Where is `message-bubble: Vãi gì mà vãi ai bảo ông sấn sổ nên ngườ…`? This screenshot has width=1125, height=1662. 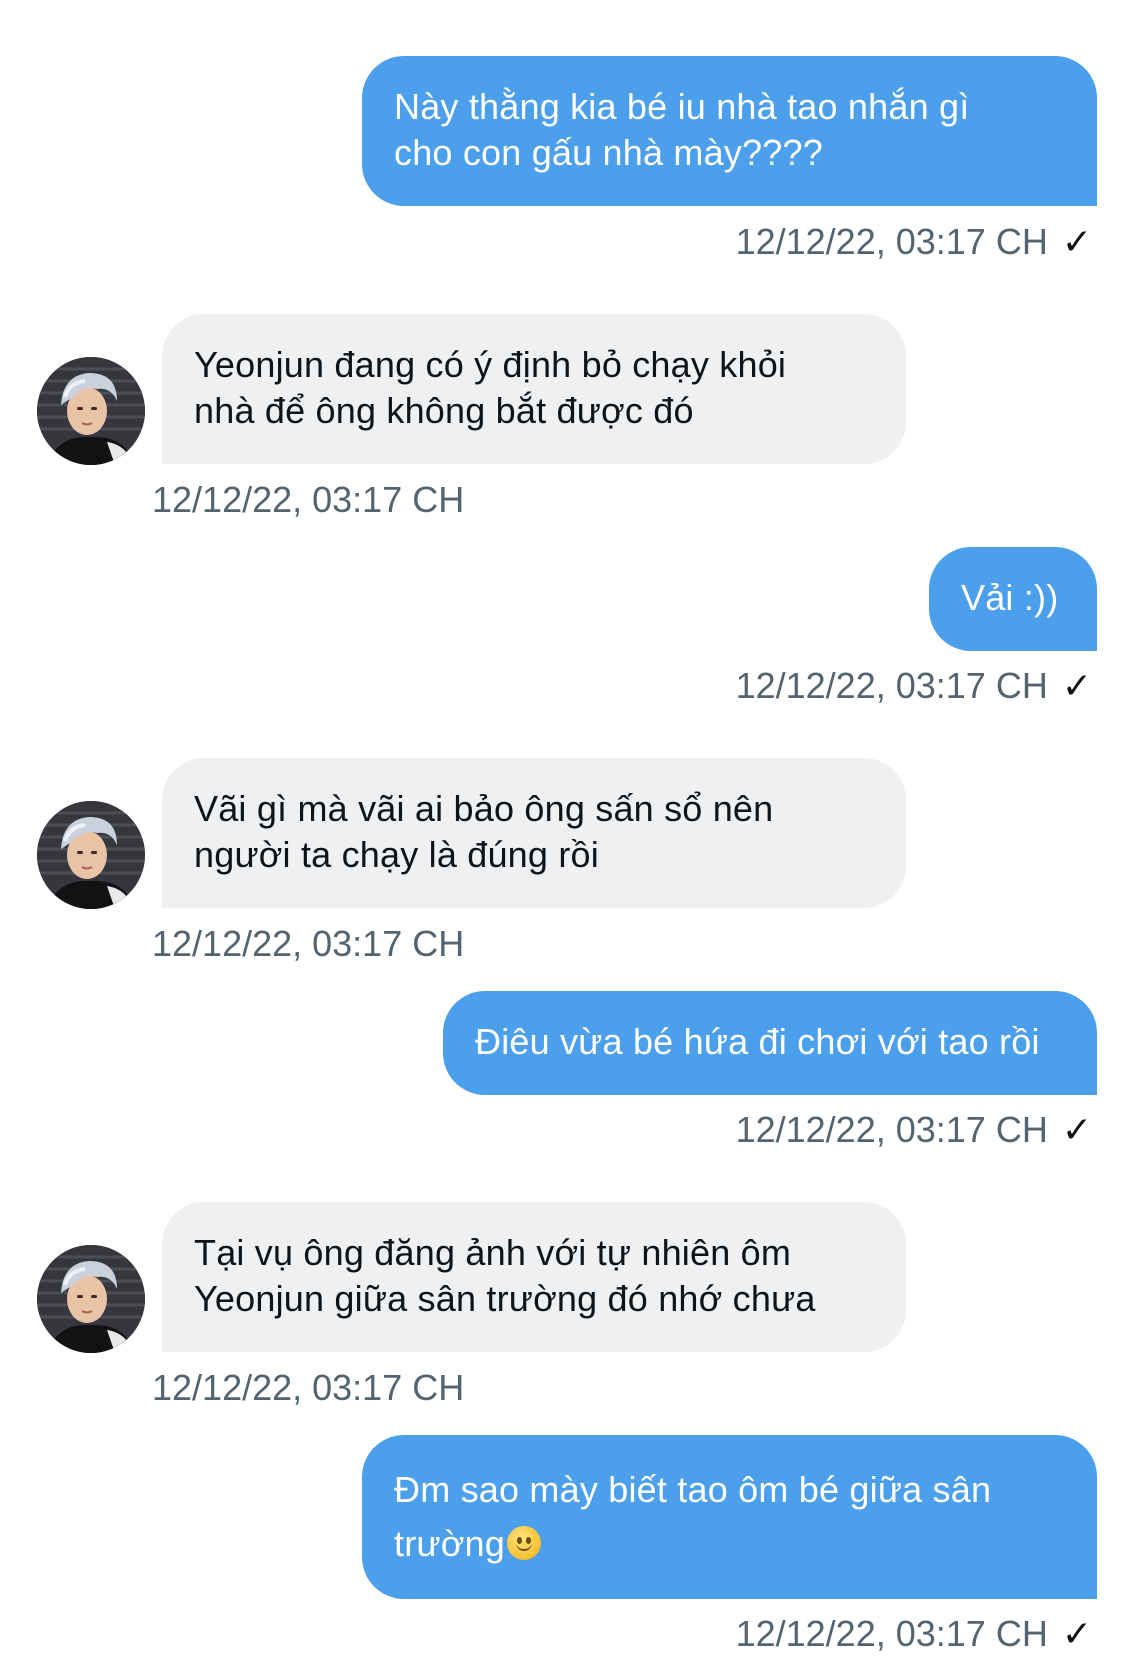
message-bubble: Vãi gì mà vãi ai bảo ông sấn sổ nên ngườ… is located at coordinates (534, 833).